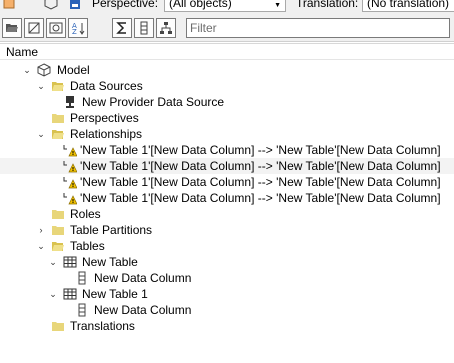 The width and height of the screenshot is (454, 363). I want to click on column-header: Name, so click(227, 51).